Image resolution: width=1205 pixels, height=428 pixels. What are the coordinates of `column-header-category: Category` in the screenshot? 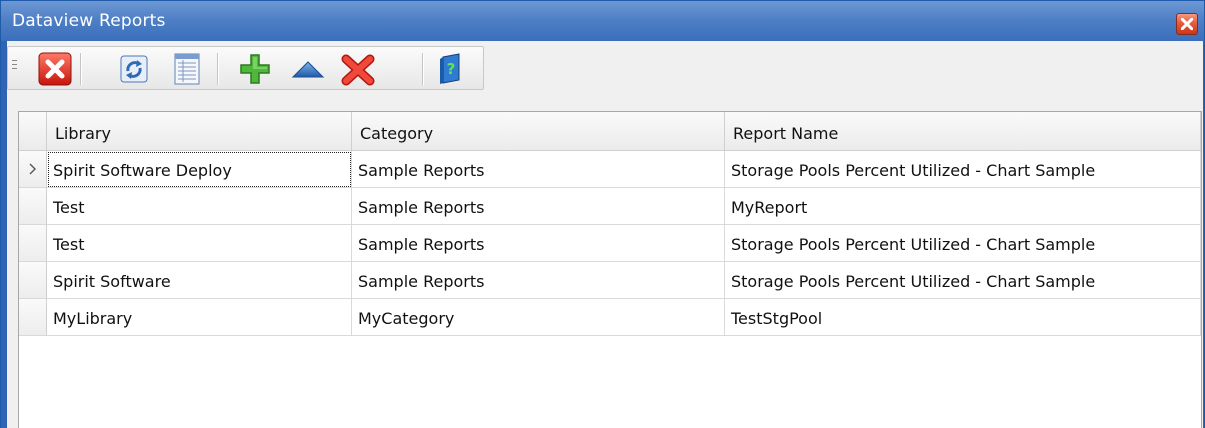 It's located at (538, 131).